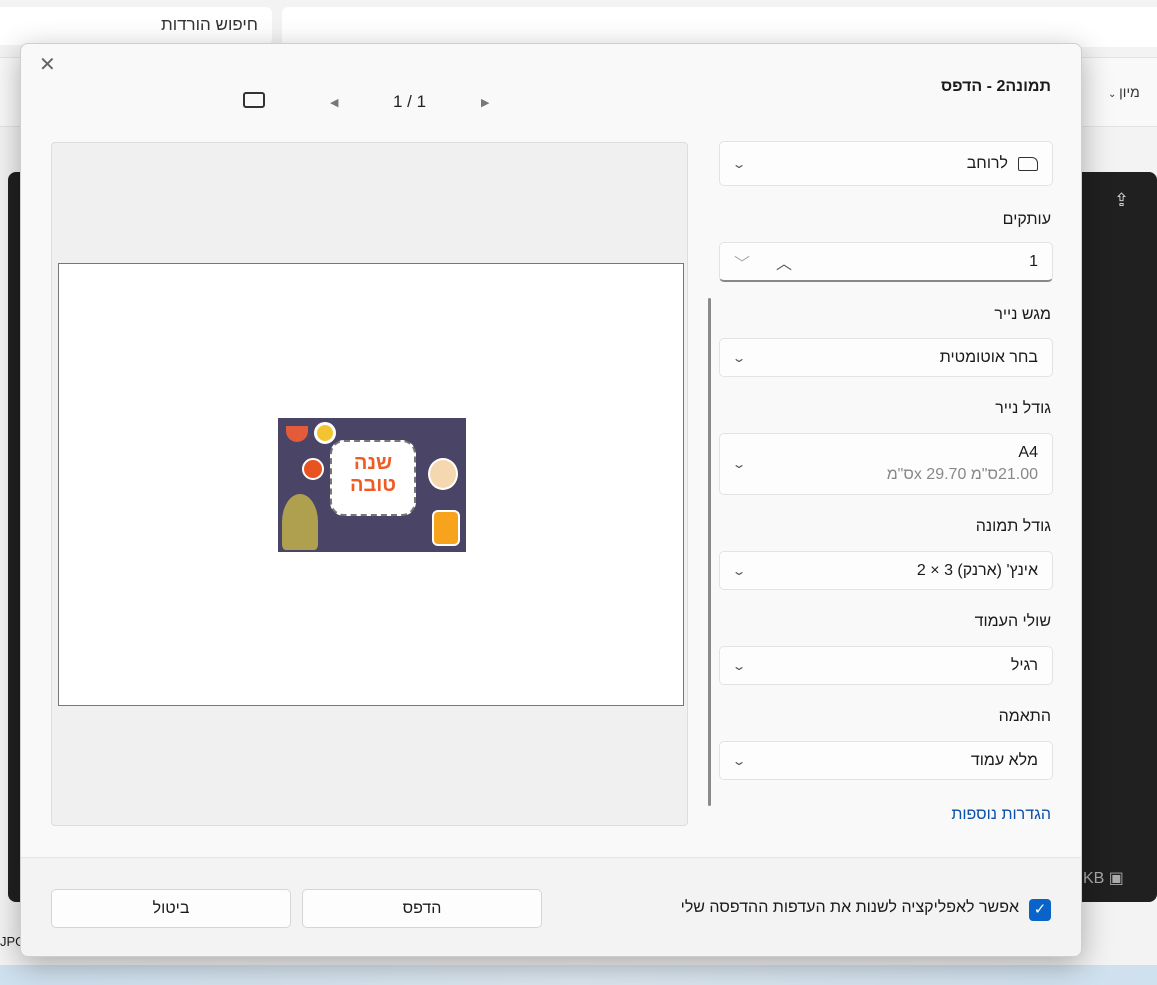  Describe the element at coordinates (410, 101) in the screenshot. I see `page-counter: 1 / 1` at that location.